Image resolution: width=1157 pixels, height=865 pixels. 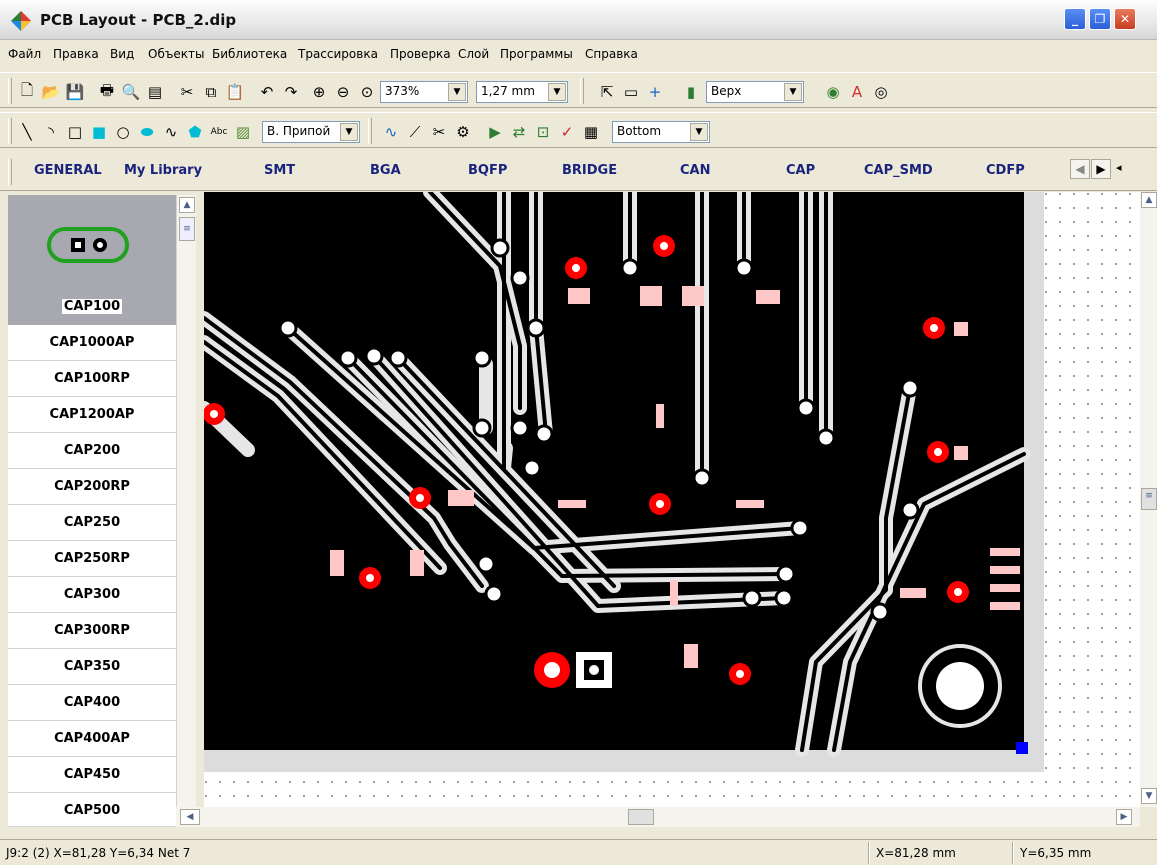 I want to click on menu-routing: Трассировка, so click(x=338, y=54).